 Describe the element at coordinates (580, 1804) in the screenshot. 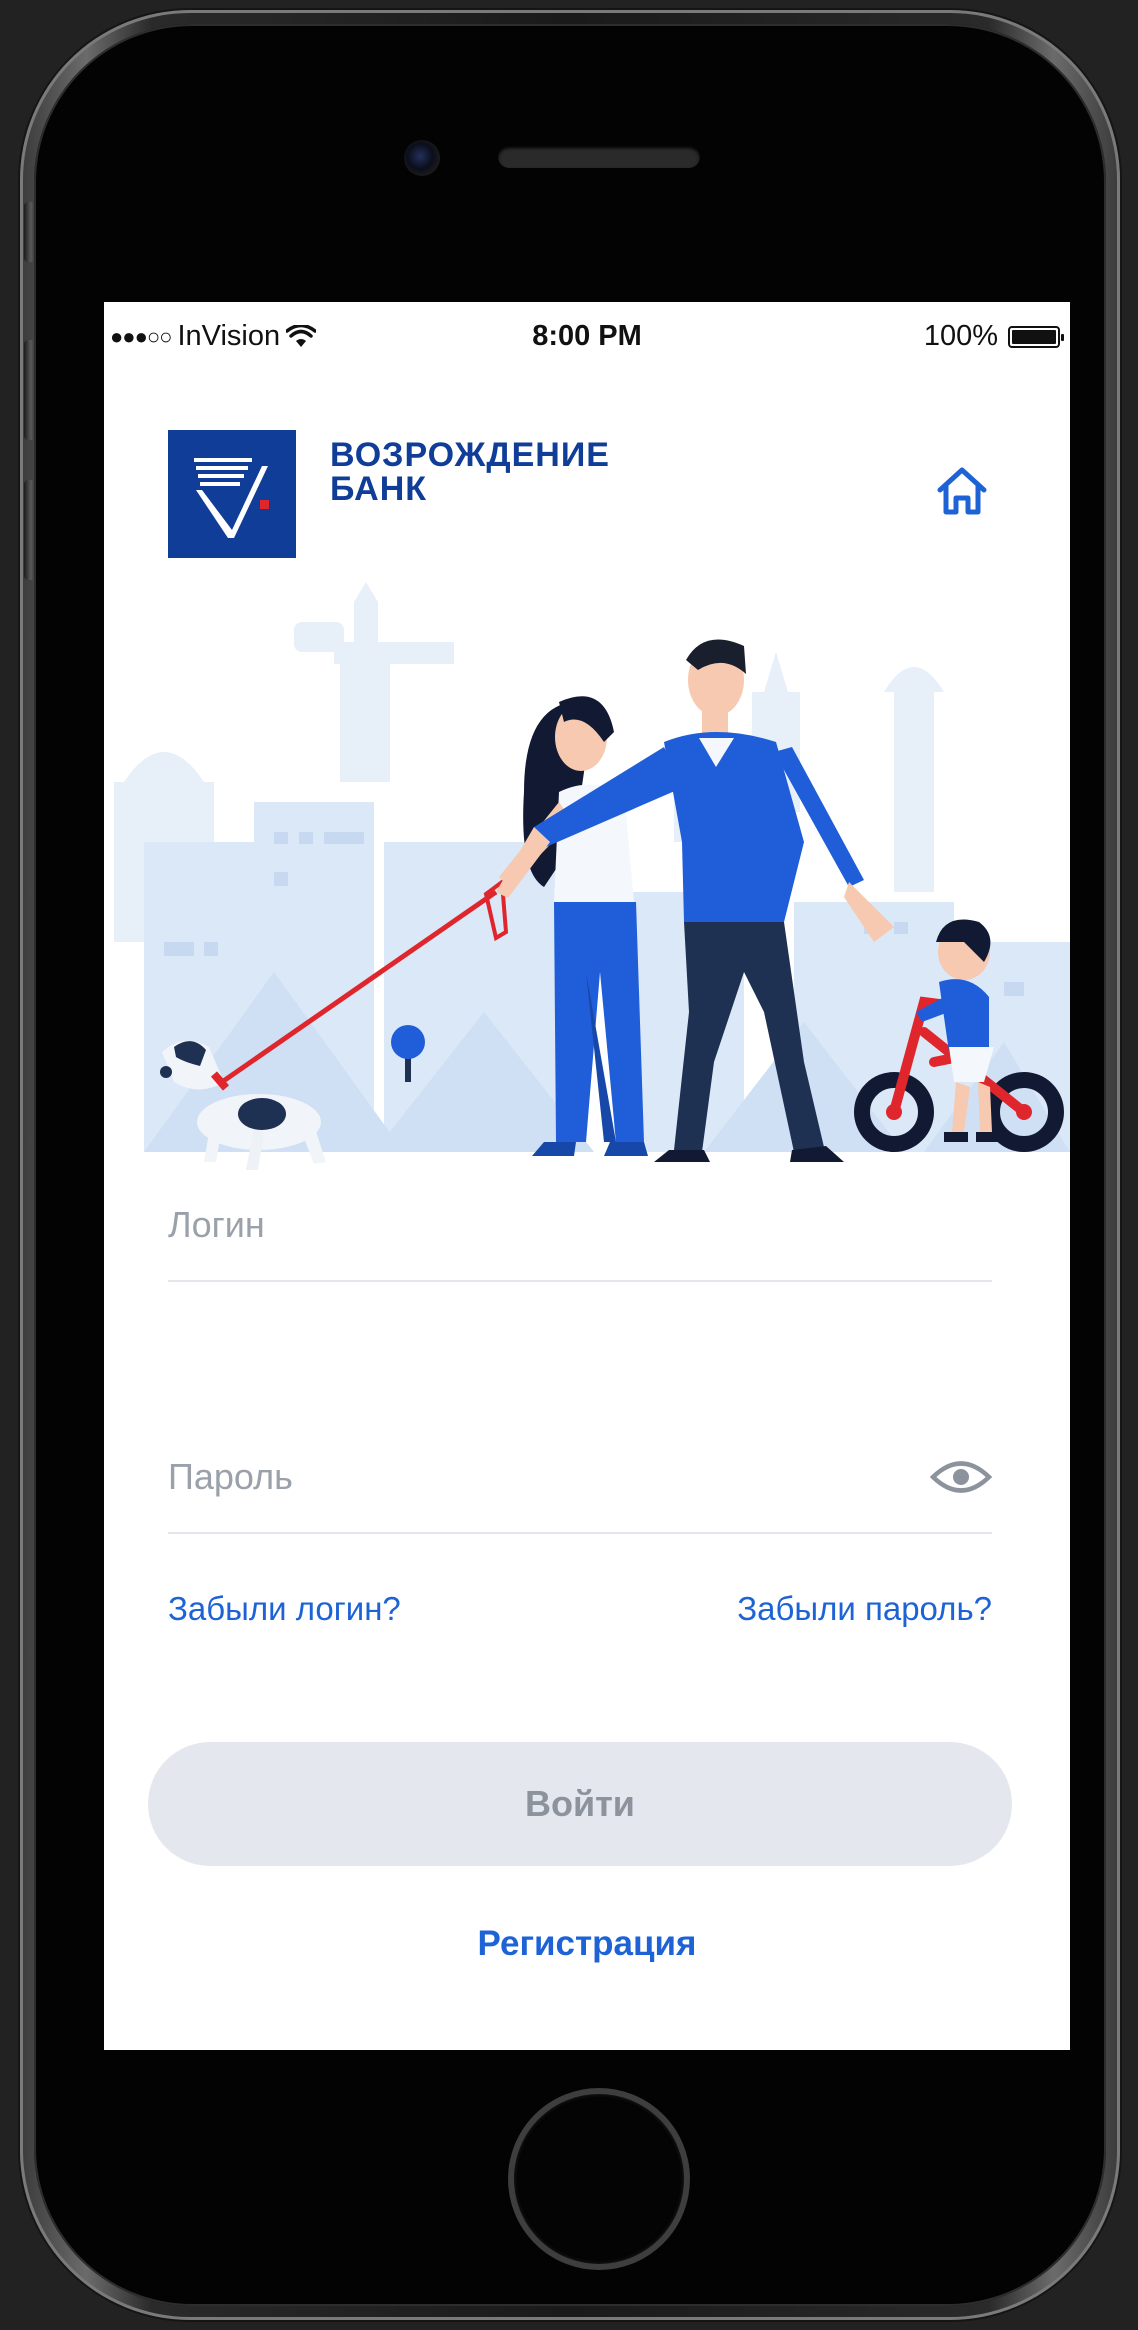

I see `login-button: Войти` at that location.